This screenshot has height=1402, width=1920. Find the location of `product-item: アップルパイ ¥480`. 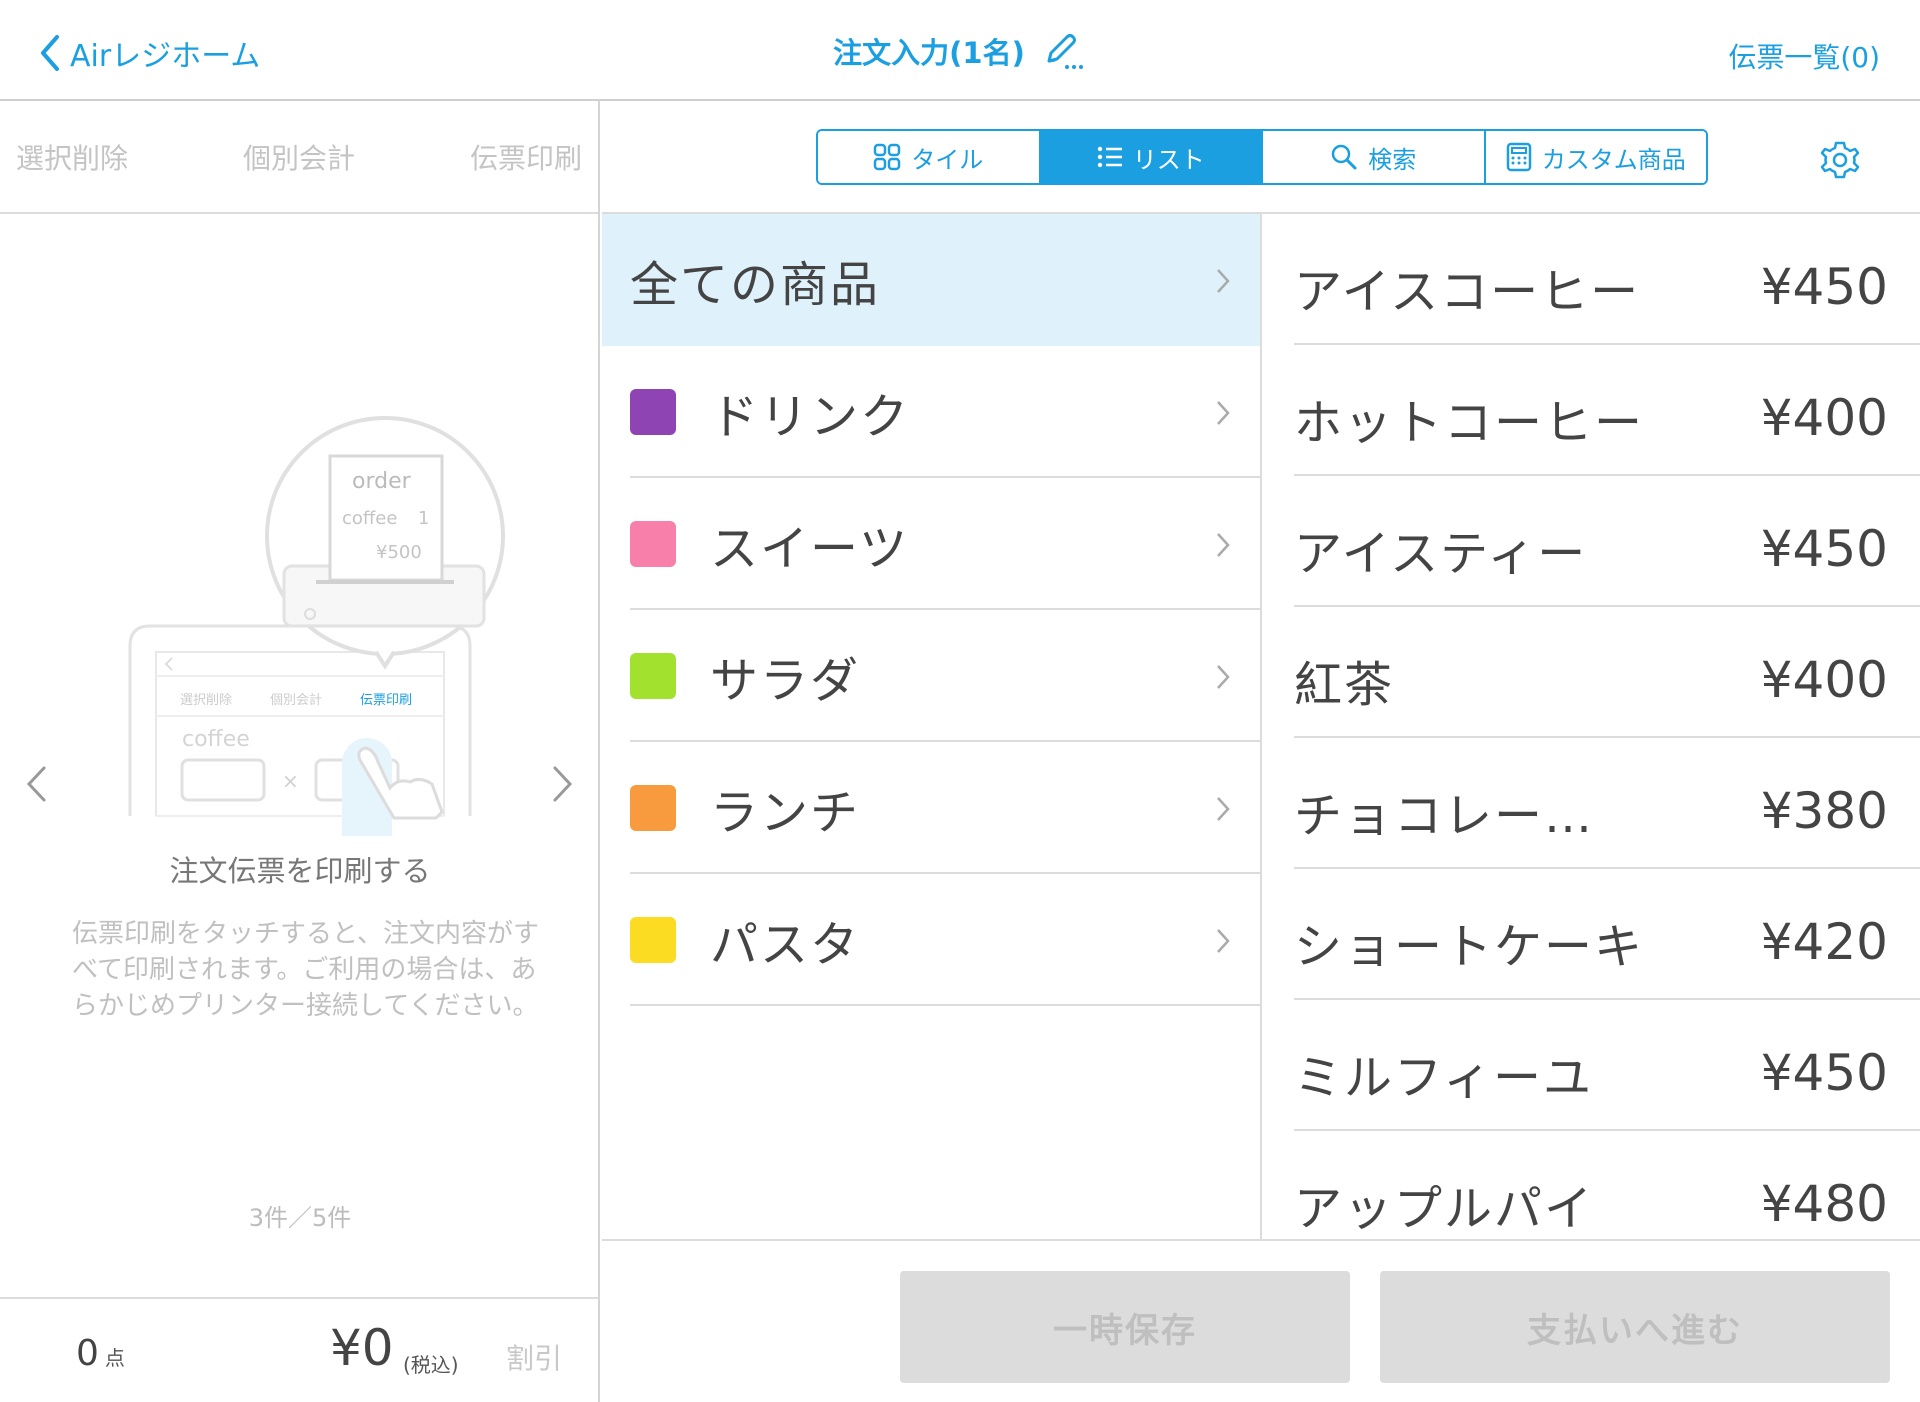

product-item: アップルパイ ¥480 is located at coordinates (1607, 1185).